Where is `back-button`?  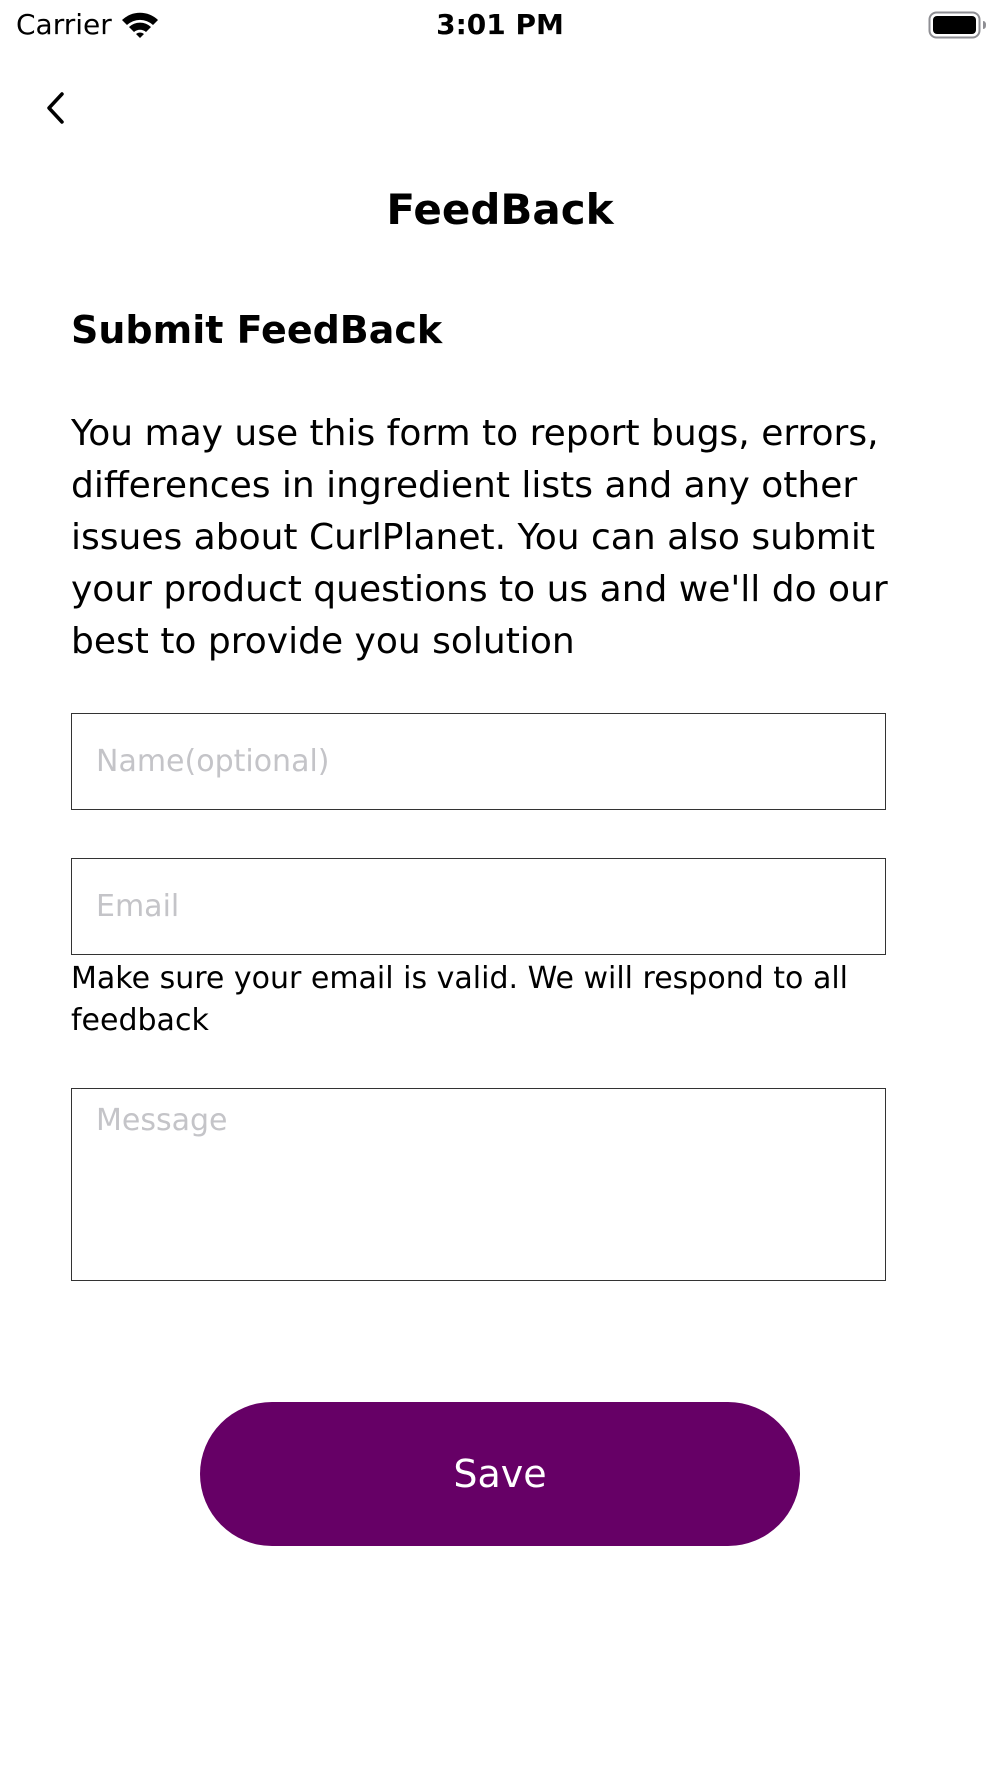
back-button is located at coordinates (56, 110).